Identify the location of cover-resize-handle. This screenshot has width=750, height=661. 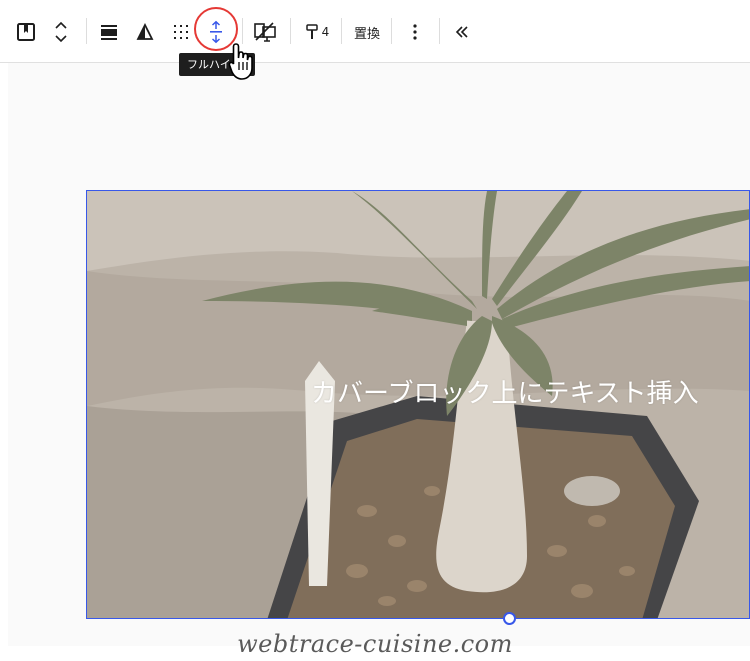
(509, 618).